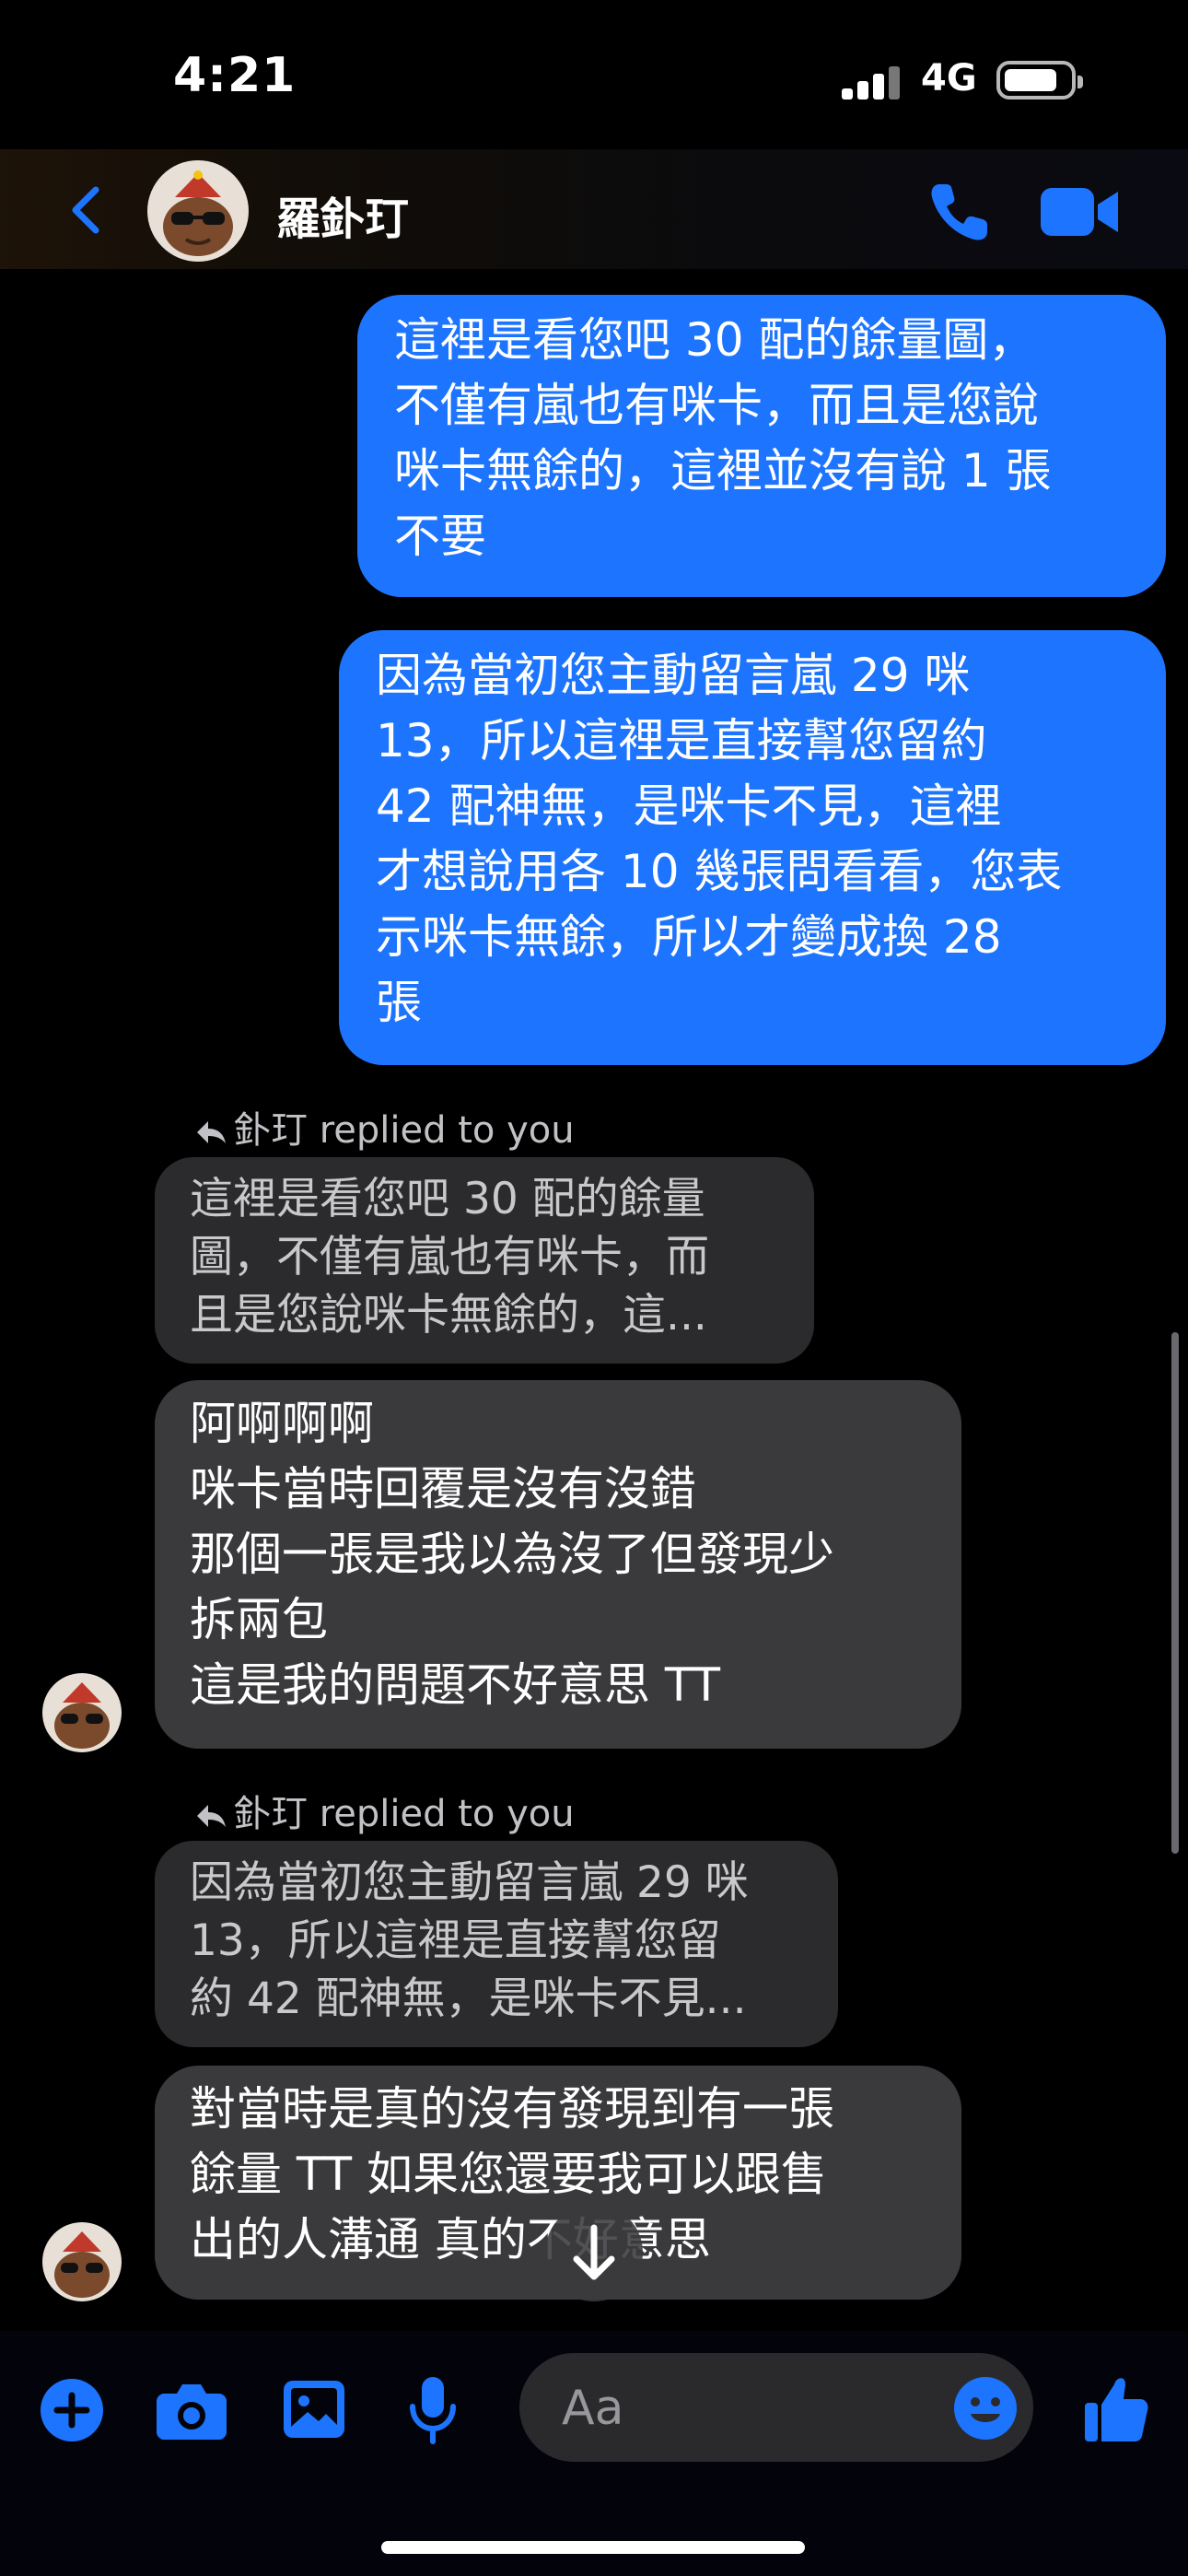 The width and height of the screenshot is (1188, 2576). What do you see at coordinates (1116, 2408) in the screenshot?
I see `thumbs-up-icon` at bounding box center [1116, 2408].